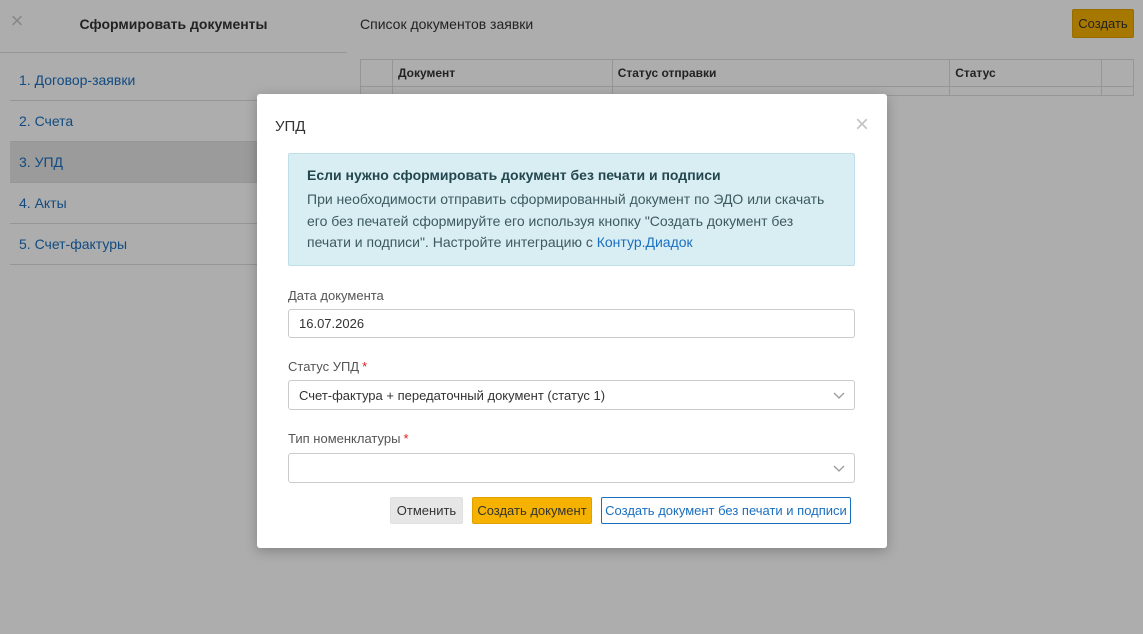 Image resolution: width=1143 pixels, height=634 pixels. What do you see at coordinates (532, 510) in the screenshot?
I see `create-document-button: Создать документ` at bounding box center [532, 510].